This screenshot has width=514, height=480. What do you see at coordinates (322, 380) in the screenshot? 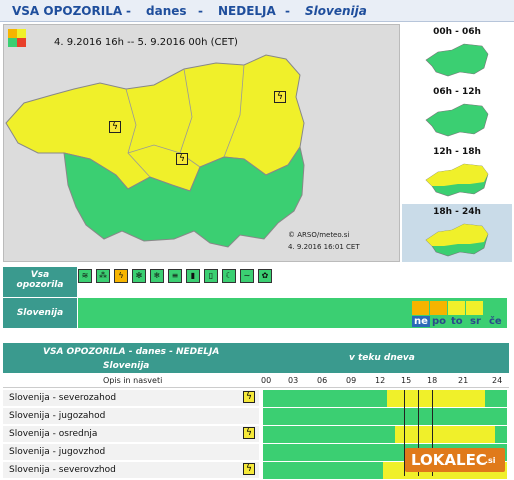
I see `hour-label: 06` at bounding box center [322, 380].